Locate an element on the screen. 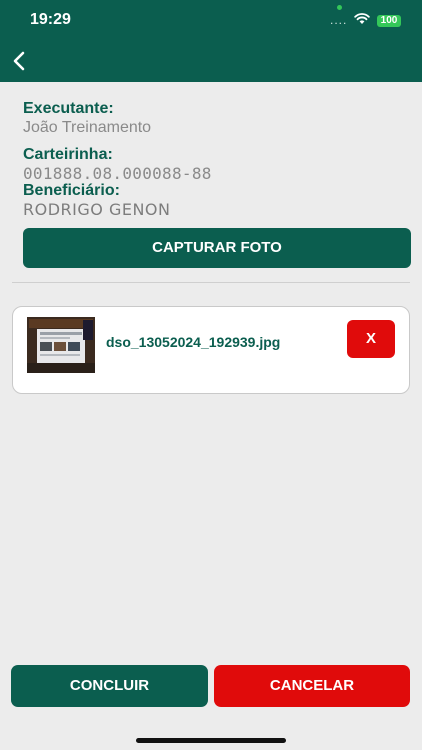 Image resolution: width=422 pixels, height=750 pixels. status-time: 19:29 is located at coordinates (50, 19).